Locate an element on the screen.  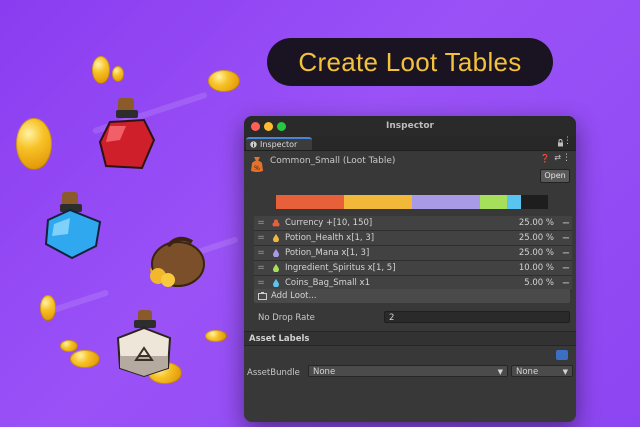
tab-bar: Inspector ⋮ is located at coordinates (410, 143).